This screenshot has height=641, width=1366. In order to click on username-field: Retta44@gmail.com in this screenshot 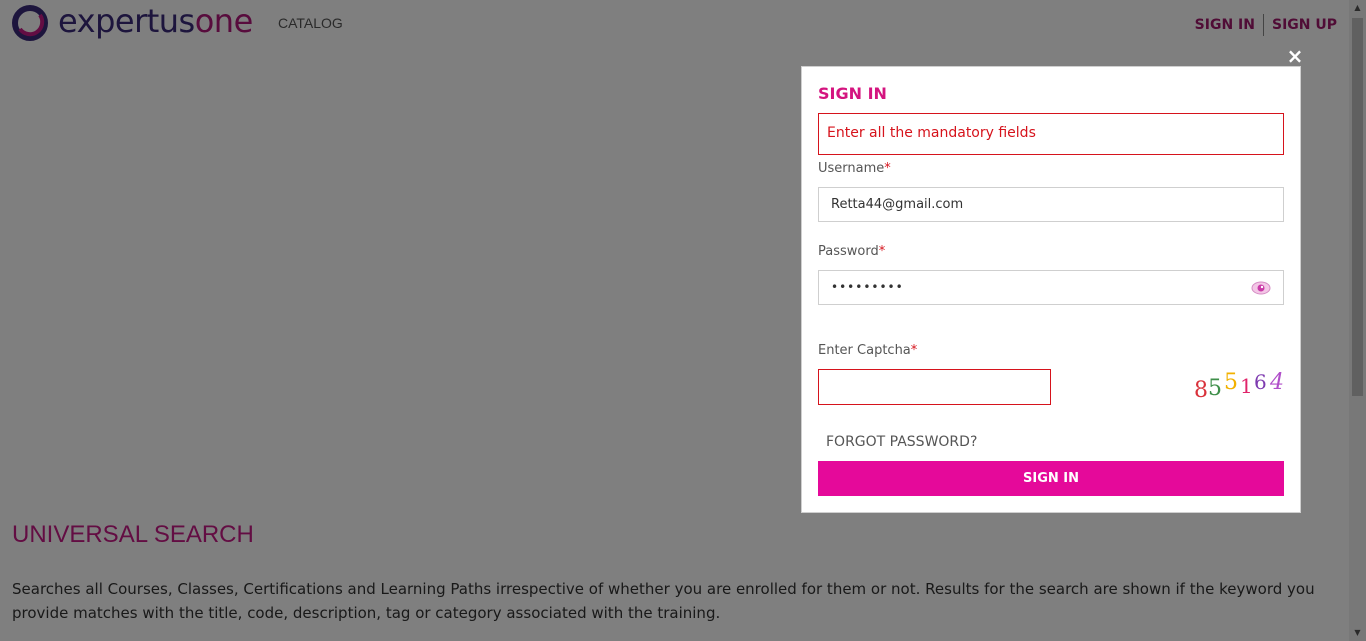, I will do `click(1051, 204)`.